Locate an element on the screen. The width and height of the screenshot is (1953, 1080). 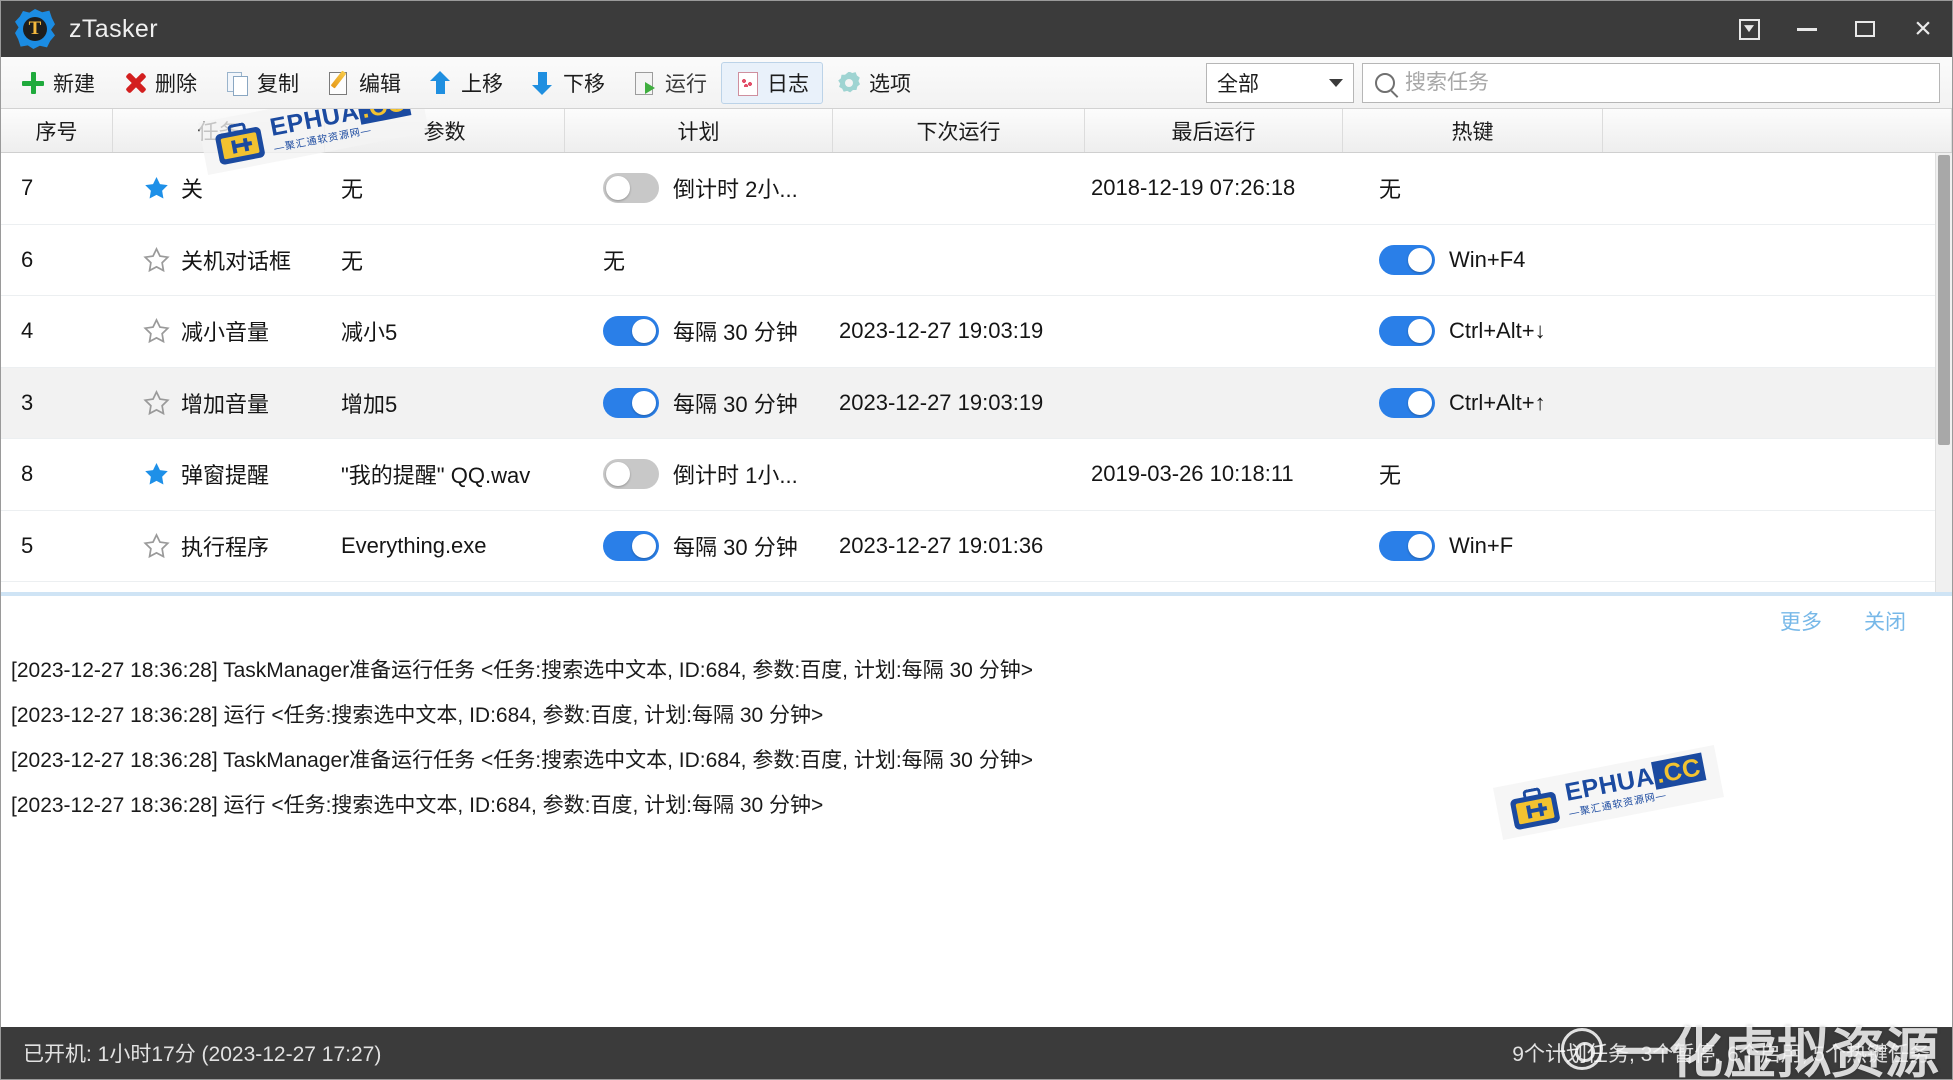
toolbar-log-button: 日志 is located at coordinates (772, 82).